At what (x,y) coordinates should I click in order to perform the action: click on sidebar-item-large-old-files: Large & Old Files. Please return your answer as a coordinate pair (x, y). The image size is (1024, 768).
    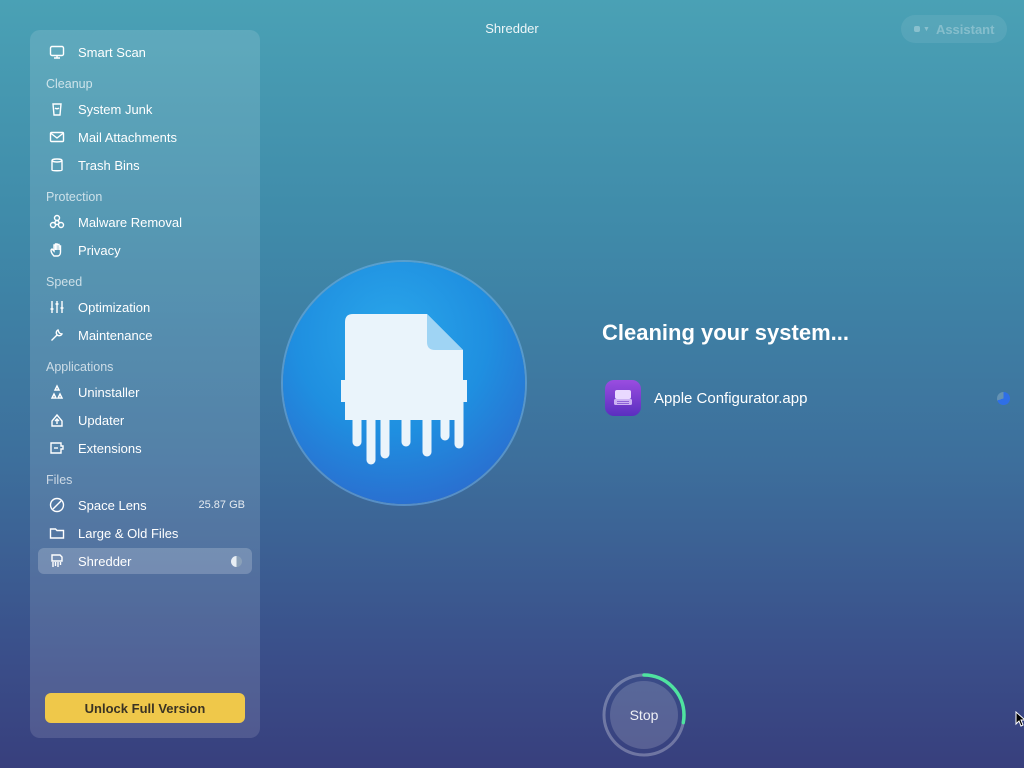
    Looking at the image, I should click on (145, 533).